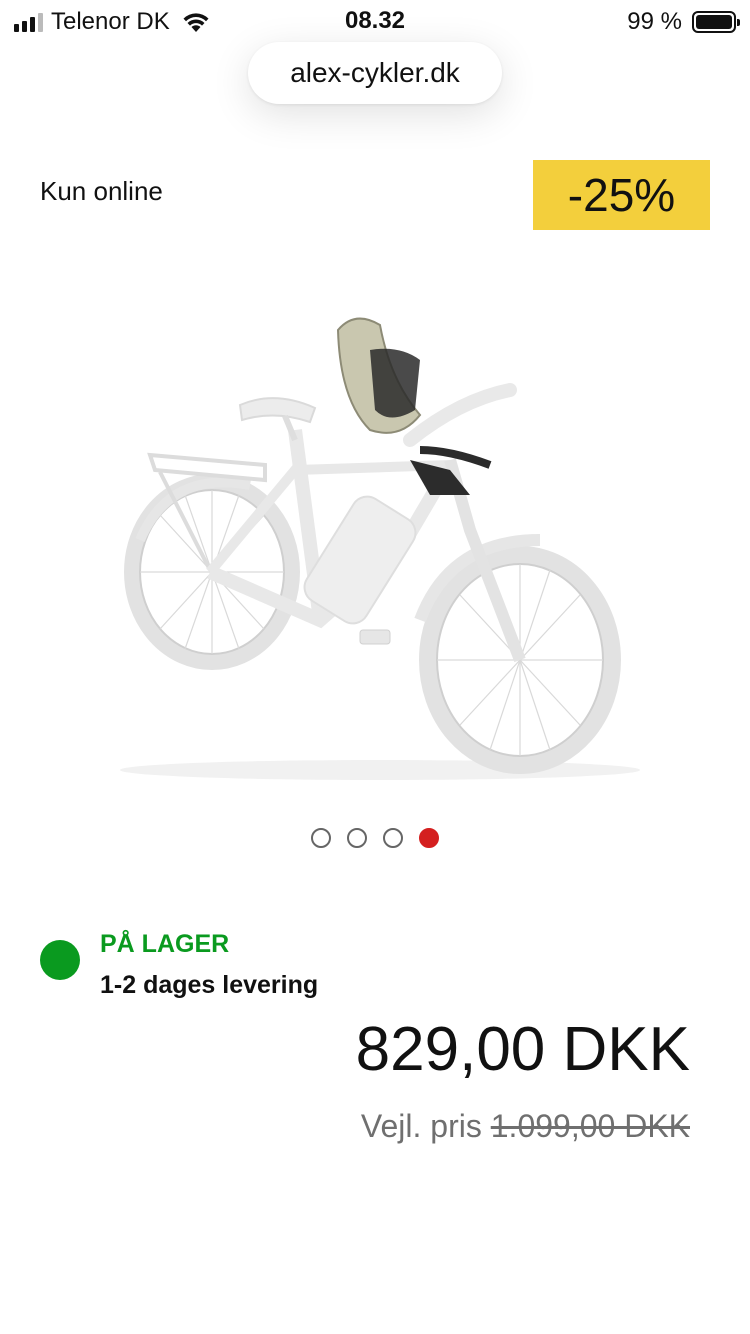  I want to click on product-price: 829,00 DKK, so click(522, 1049).